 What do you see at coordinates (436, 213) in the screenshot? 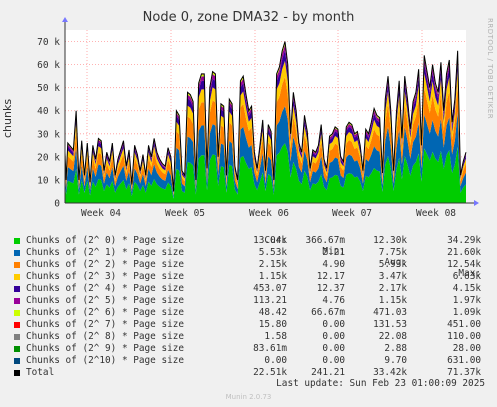
I see `x-tick-label: Week 08` at bounding box center [436, 213].